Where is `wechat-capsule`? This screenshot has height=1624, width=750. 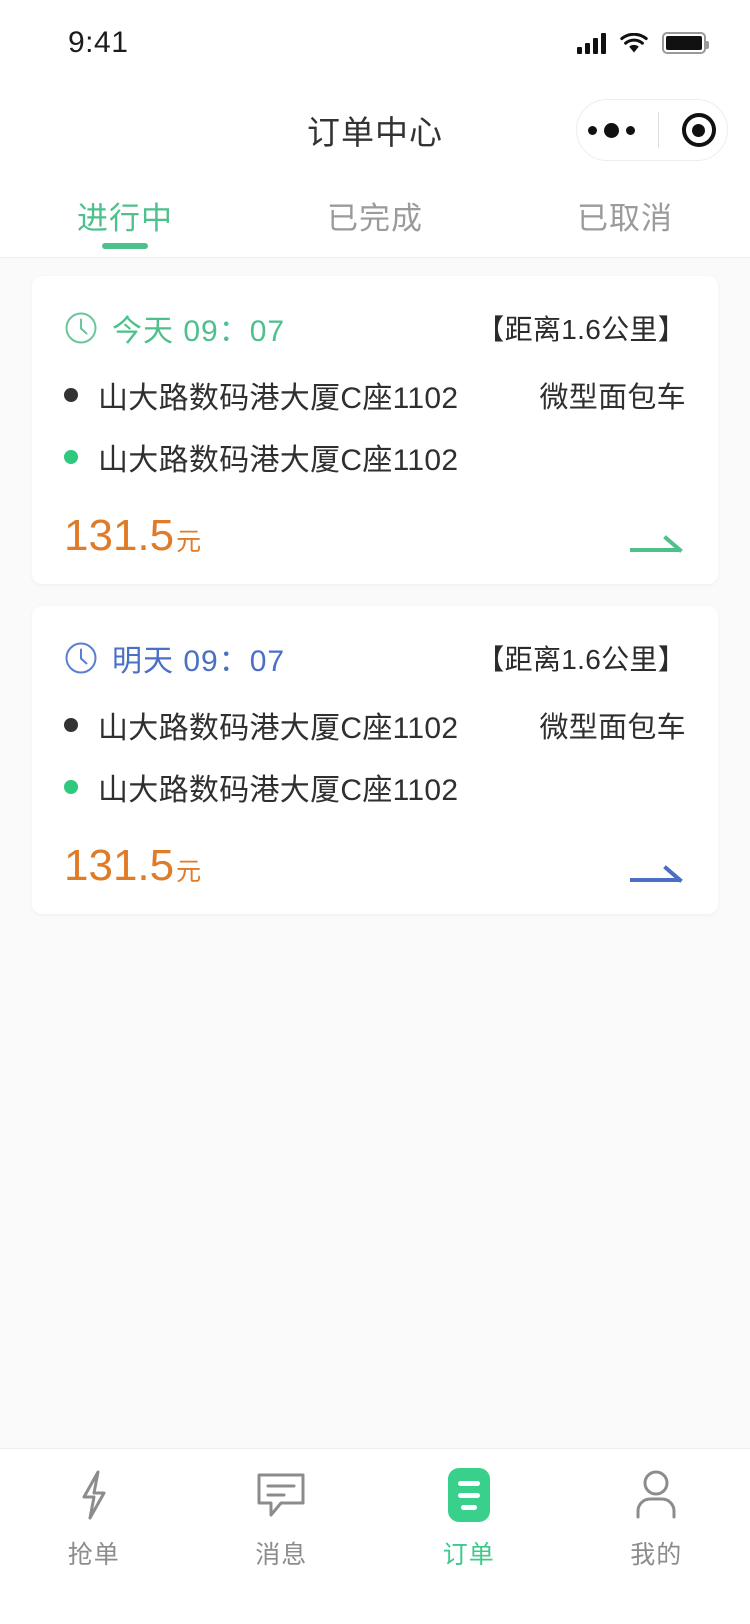 wechat-capsule is located at coordinates (652, 130).